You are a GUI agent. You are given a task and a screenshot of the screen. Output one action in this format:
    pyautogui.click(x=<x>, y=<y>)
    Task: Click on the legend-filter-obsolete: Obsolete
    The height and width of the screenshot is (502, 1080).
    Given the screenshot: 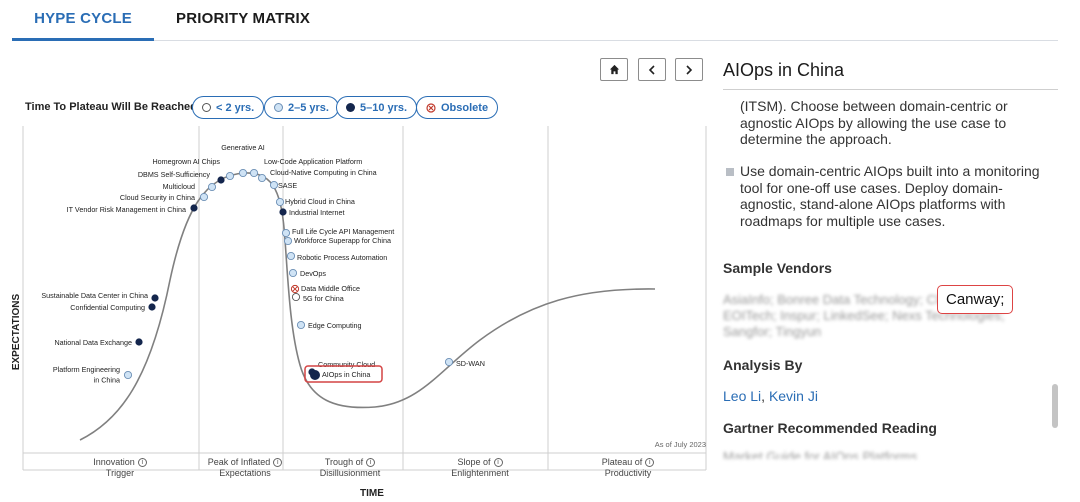 What is the action you would take?
    pyautogui.click(x=457, y=107)
    